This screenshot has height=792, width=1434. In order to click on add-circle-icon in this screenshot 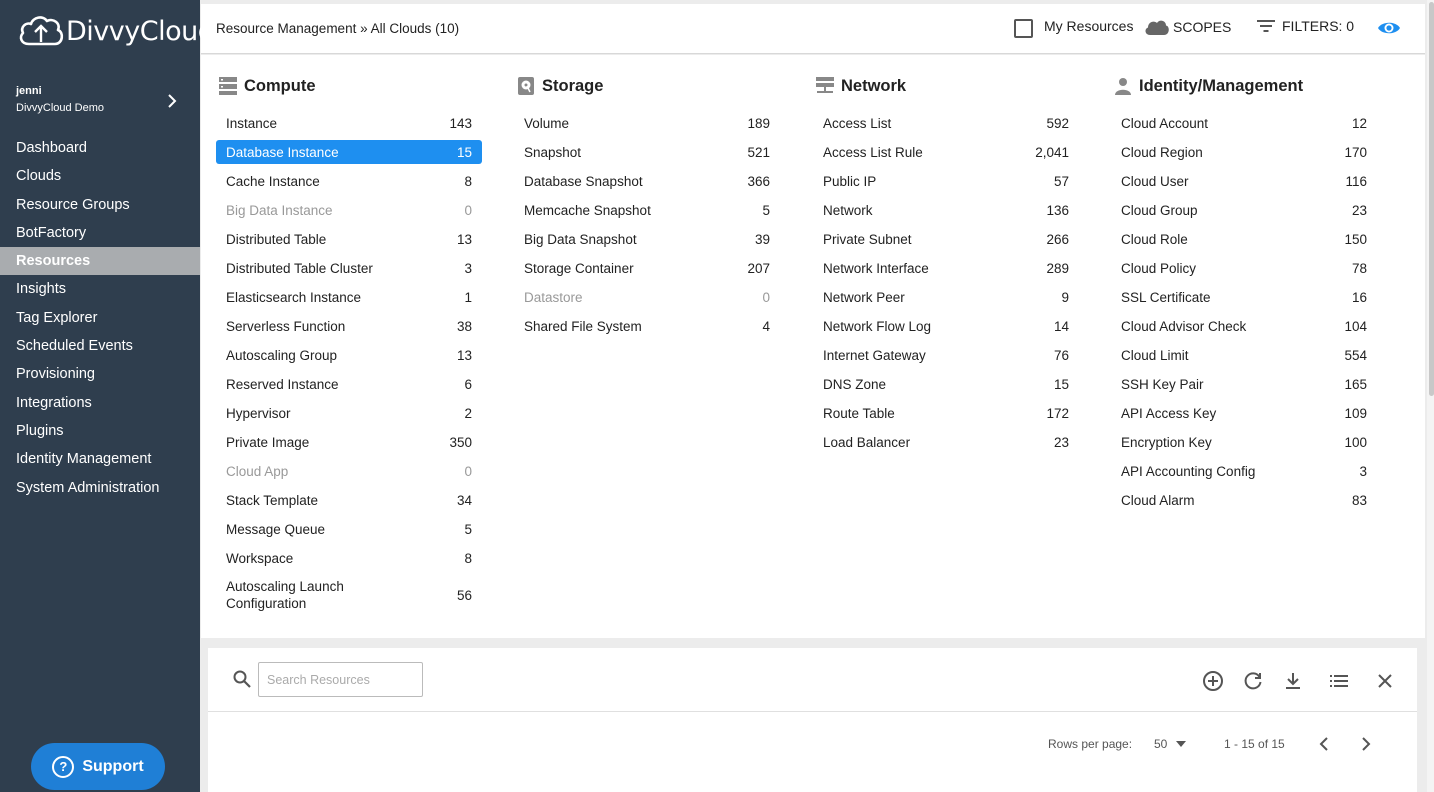, I will do `click(1213, 681)`.